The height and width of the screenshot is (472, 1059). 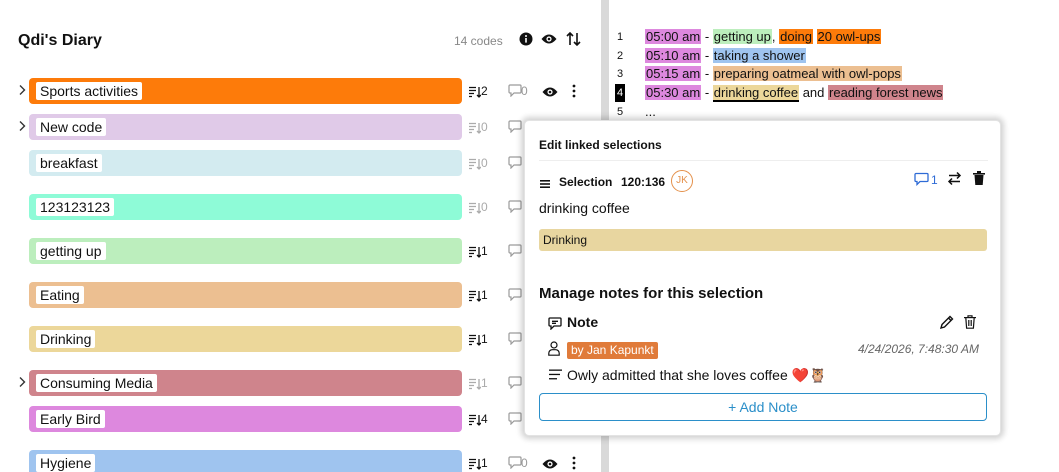 I want to click on document-line: 2 05:10 am - taking a shower, so click(x=834, y=56).